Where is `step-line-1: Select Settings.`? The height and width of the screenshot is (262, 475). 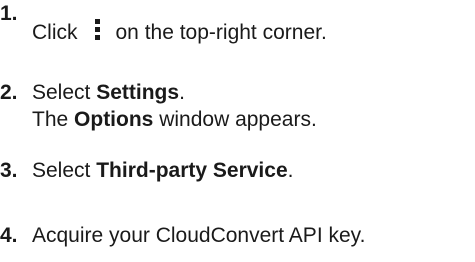
step-line-1: Select Settings. is located at coordinates (174, 92).